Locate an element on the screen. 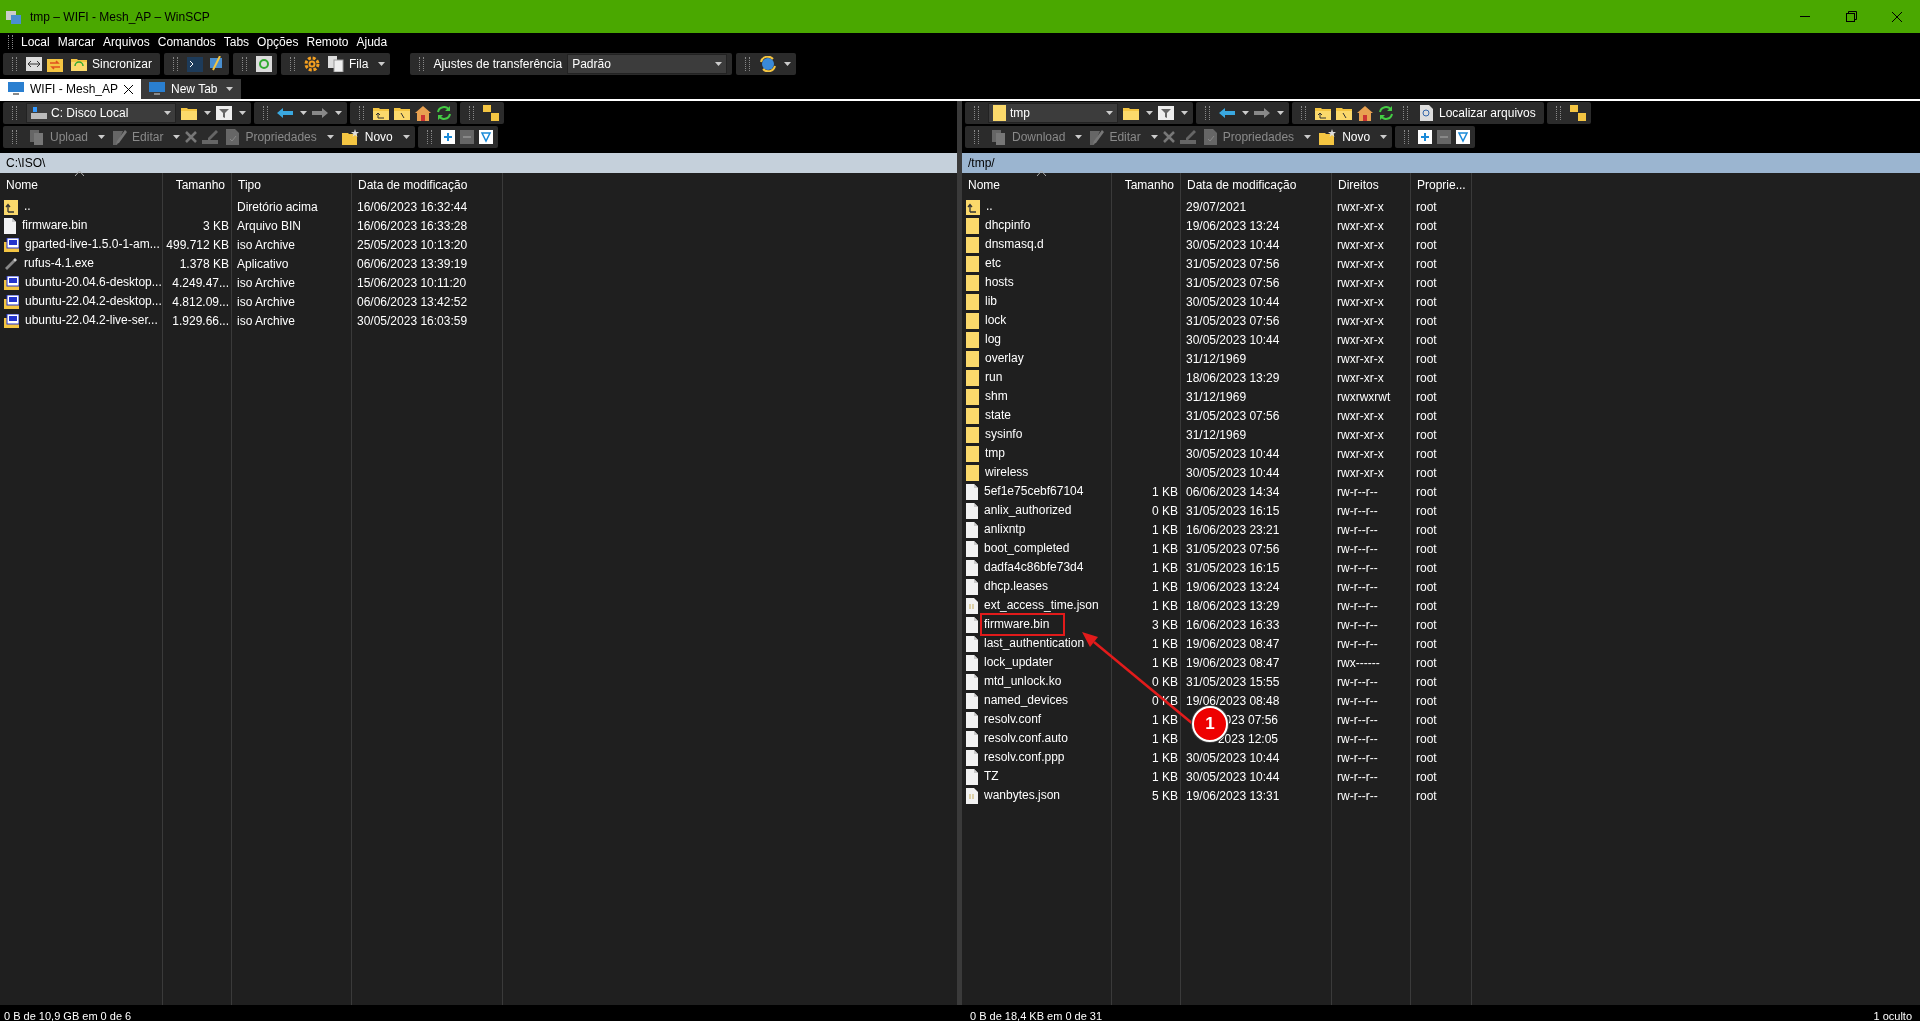 The width and height of the screenshot is (1920, 1021). file-name: state is located at coordinates (998, 415).